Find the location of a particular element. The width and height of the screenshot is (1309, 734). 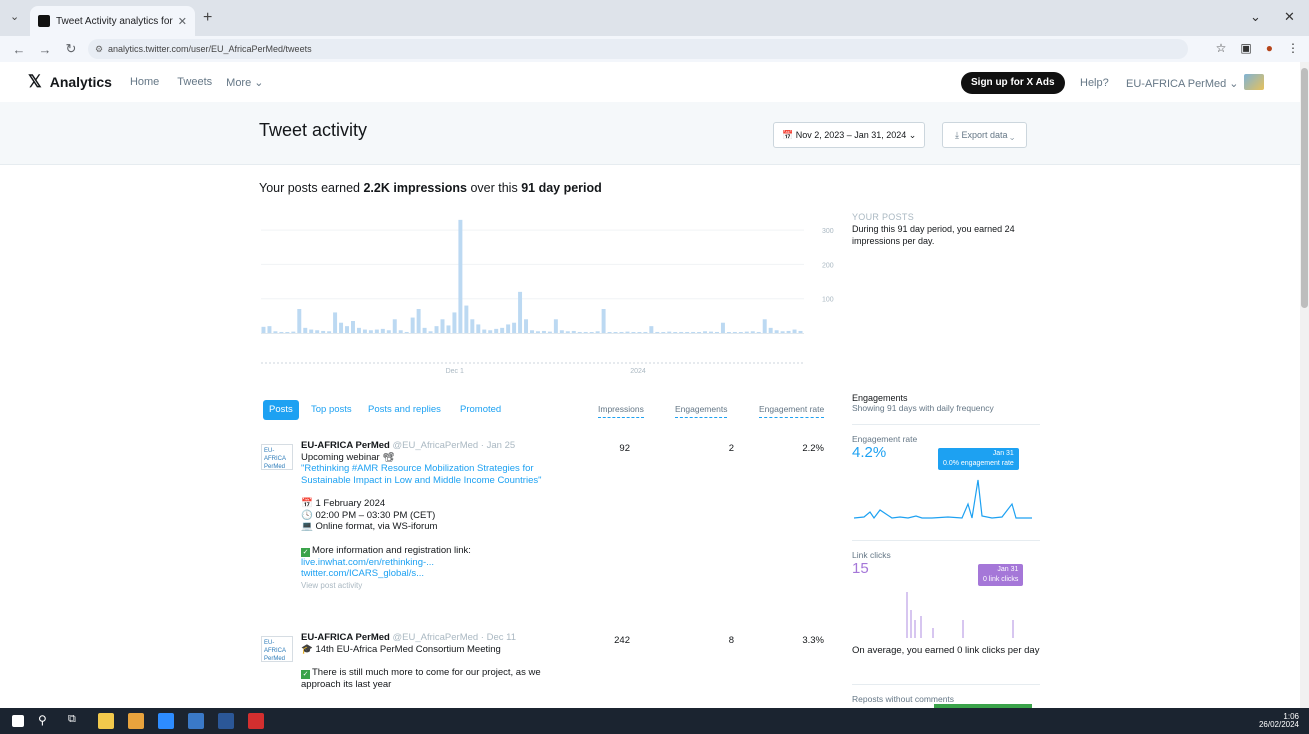

account-avatar is located at coordinates (1254, 82).